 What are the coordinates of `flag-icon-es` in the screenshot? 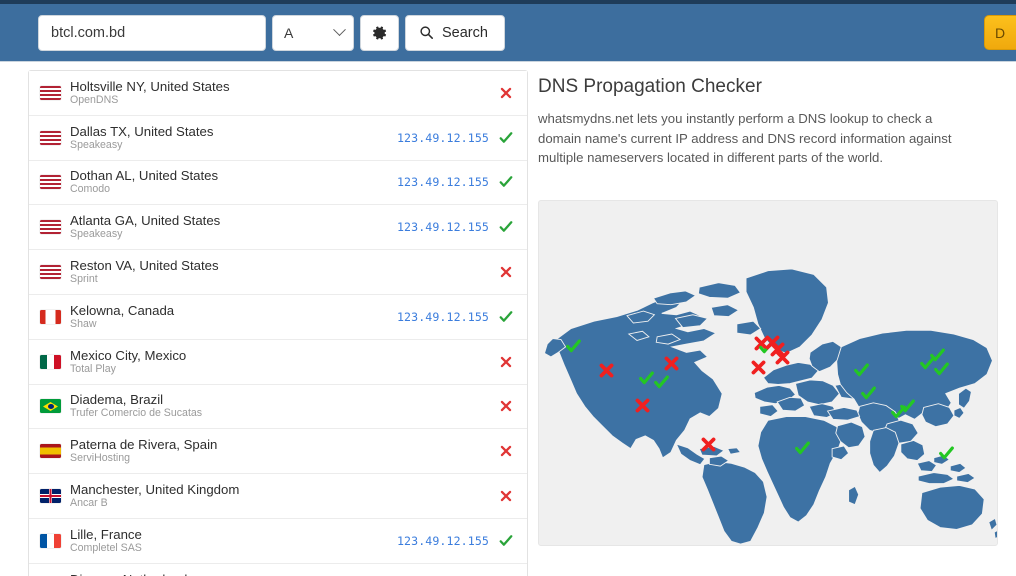 It's located at (50, 451).